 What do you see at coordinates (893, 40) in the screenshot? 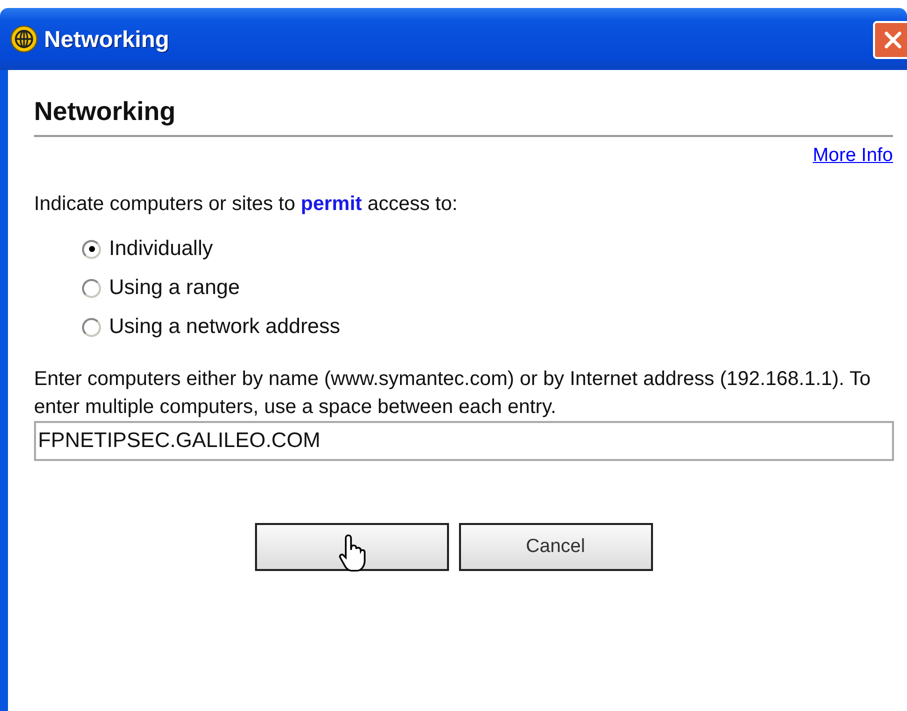
I see `close-icon` at bounding box center [893, 40].